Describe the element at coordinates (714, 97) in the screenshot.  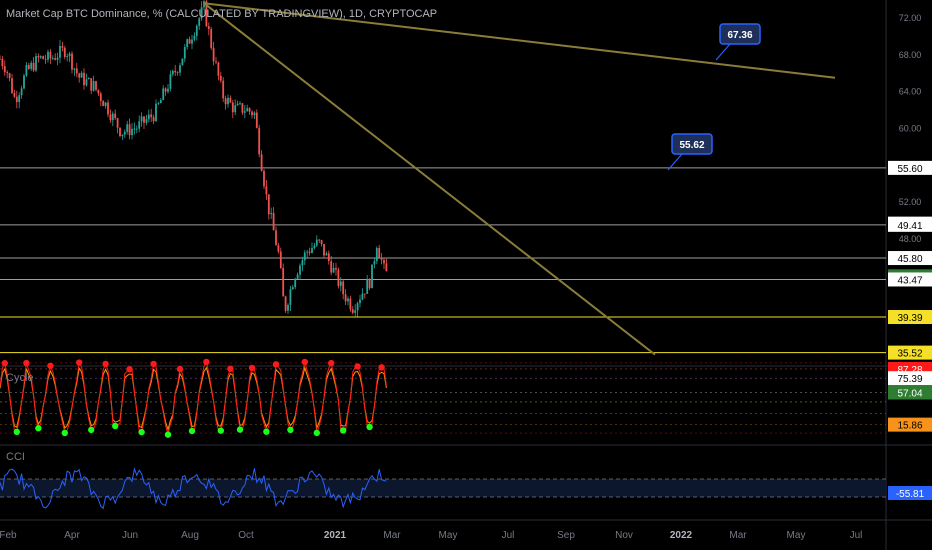
I see `price-callouts: 67.36 55.62` at that location.